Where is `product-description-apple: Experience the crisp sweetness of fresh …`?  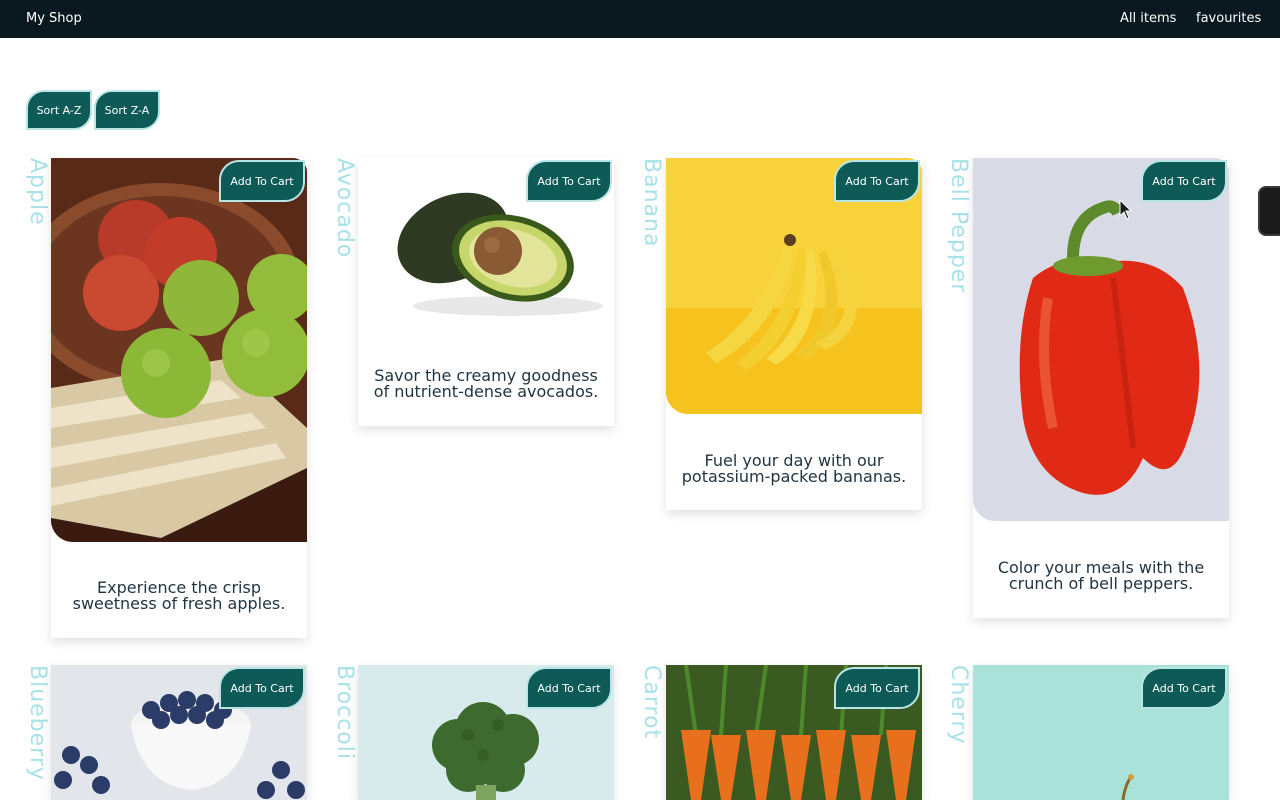 product-description-apple: Experience the crisp sweetness of fresh … is located at coordinates (179, 595).